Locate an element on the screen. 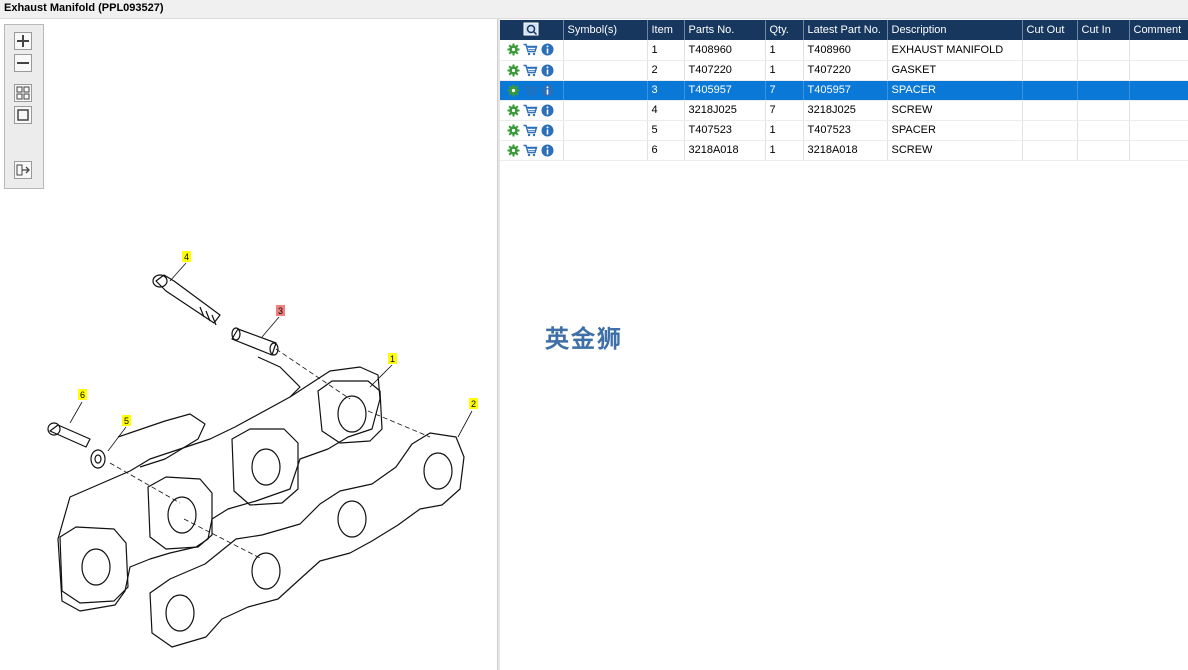 This screenshot has width=1188, height=670. col-cut-in: Cut In is located at coordinates (1103, 30).